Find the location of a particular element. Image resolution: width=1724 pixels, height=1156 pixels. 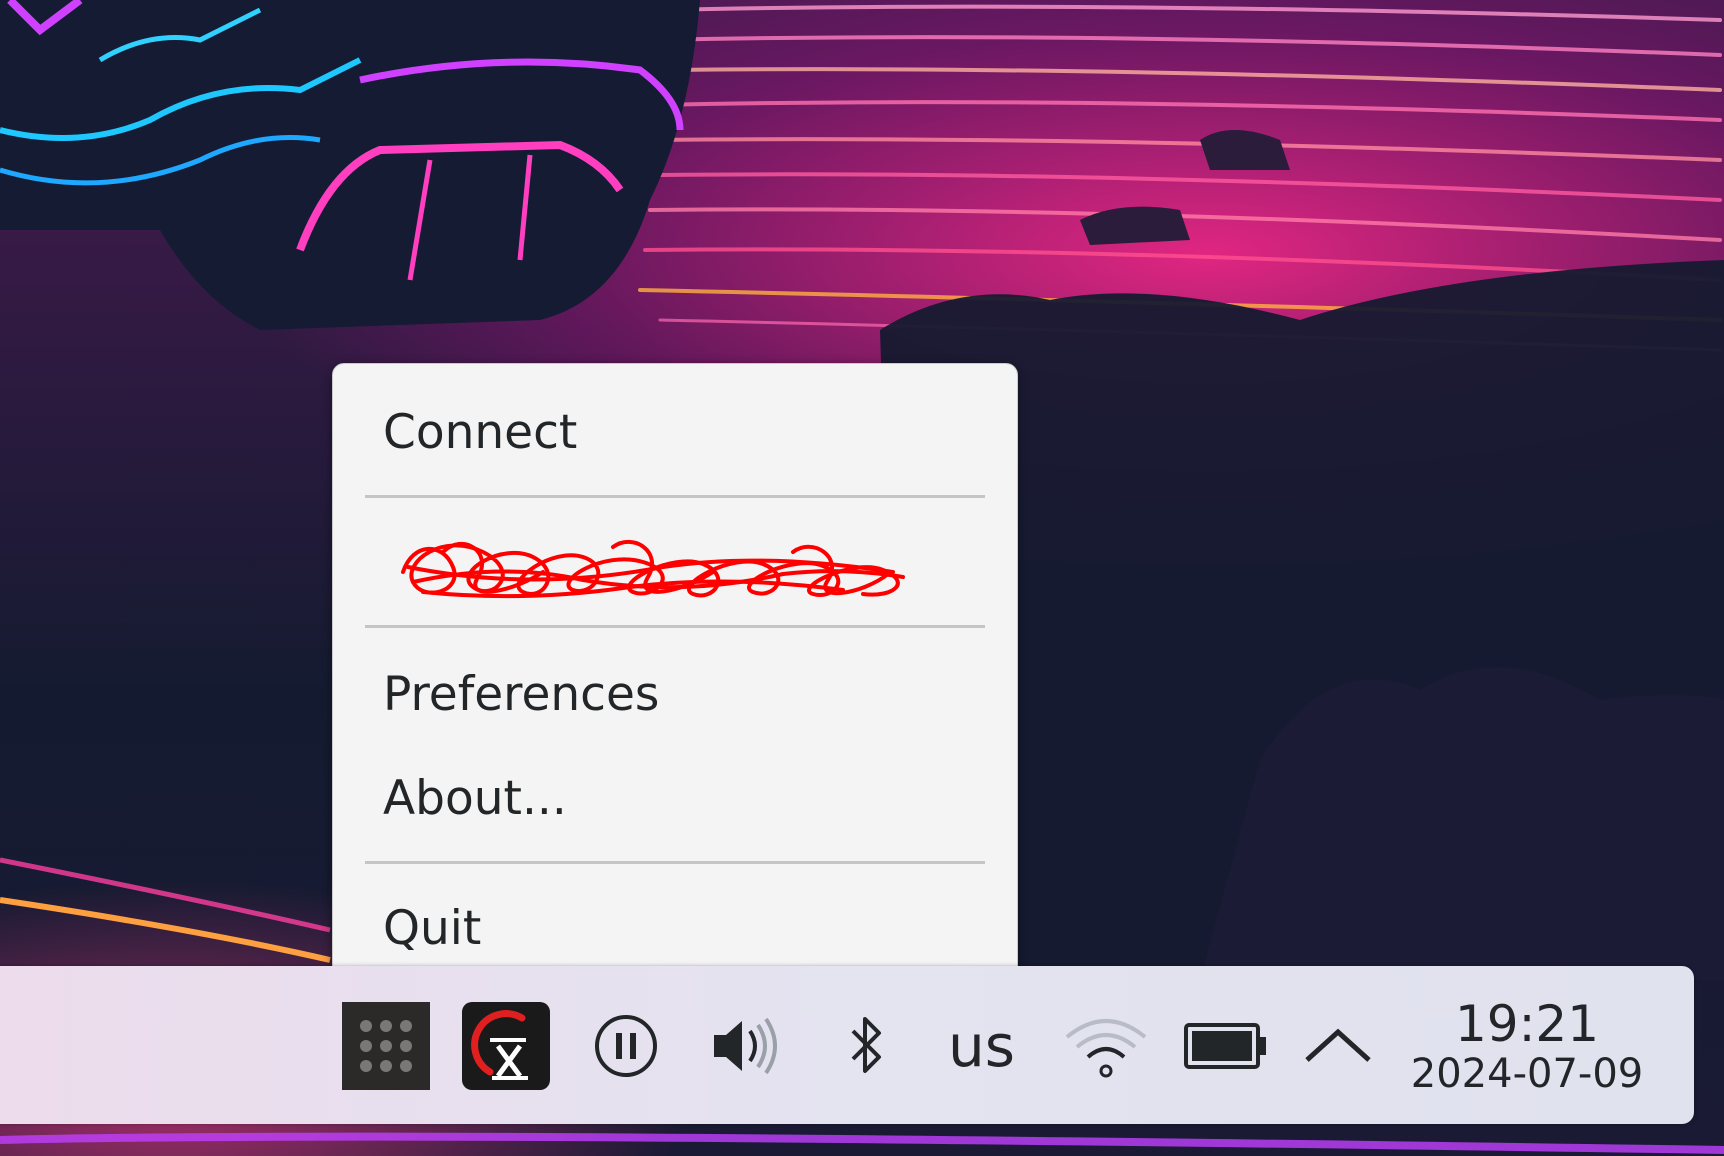

show-hidden-icons-arrow-icon is located at coordinates (1338, 1046).